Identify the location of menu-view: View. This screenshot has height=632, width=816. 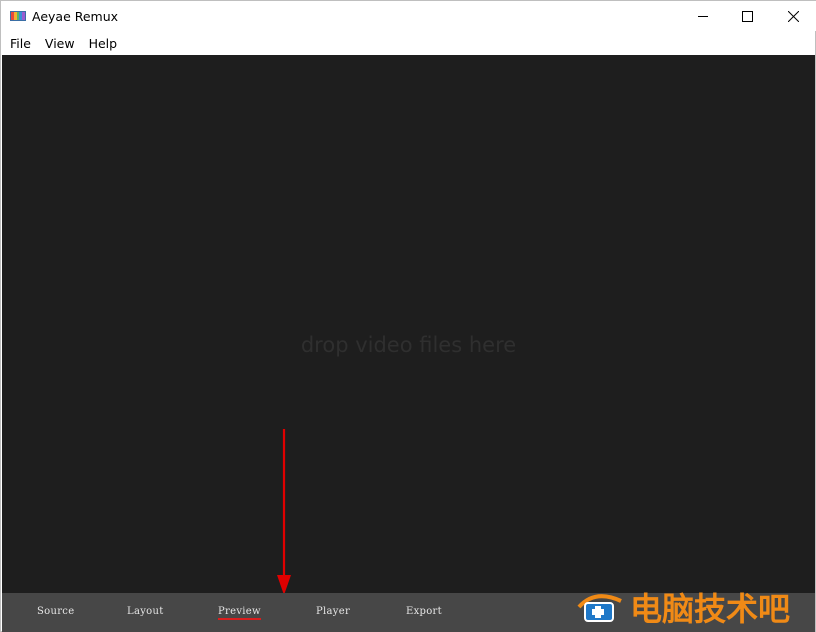
(60, 43).